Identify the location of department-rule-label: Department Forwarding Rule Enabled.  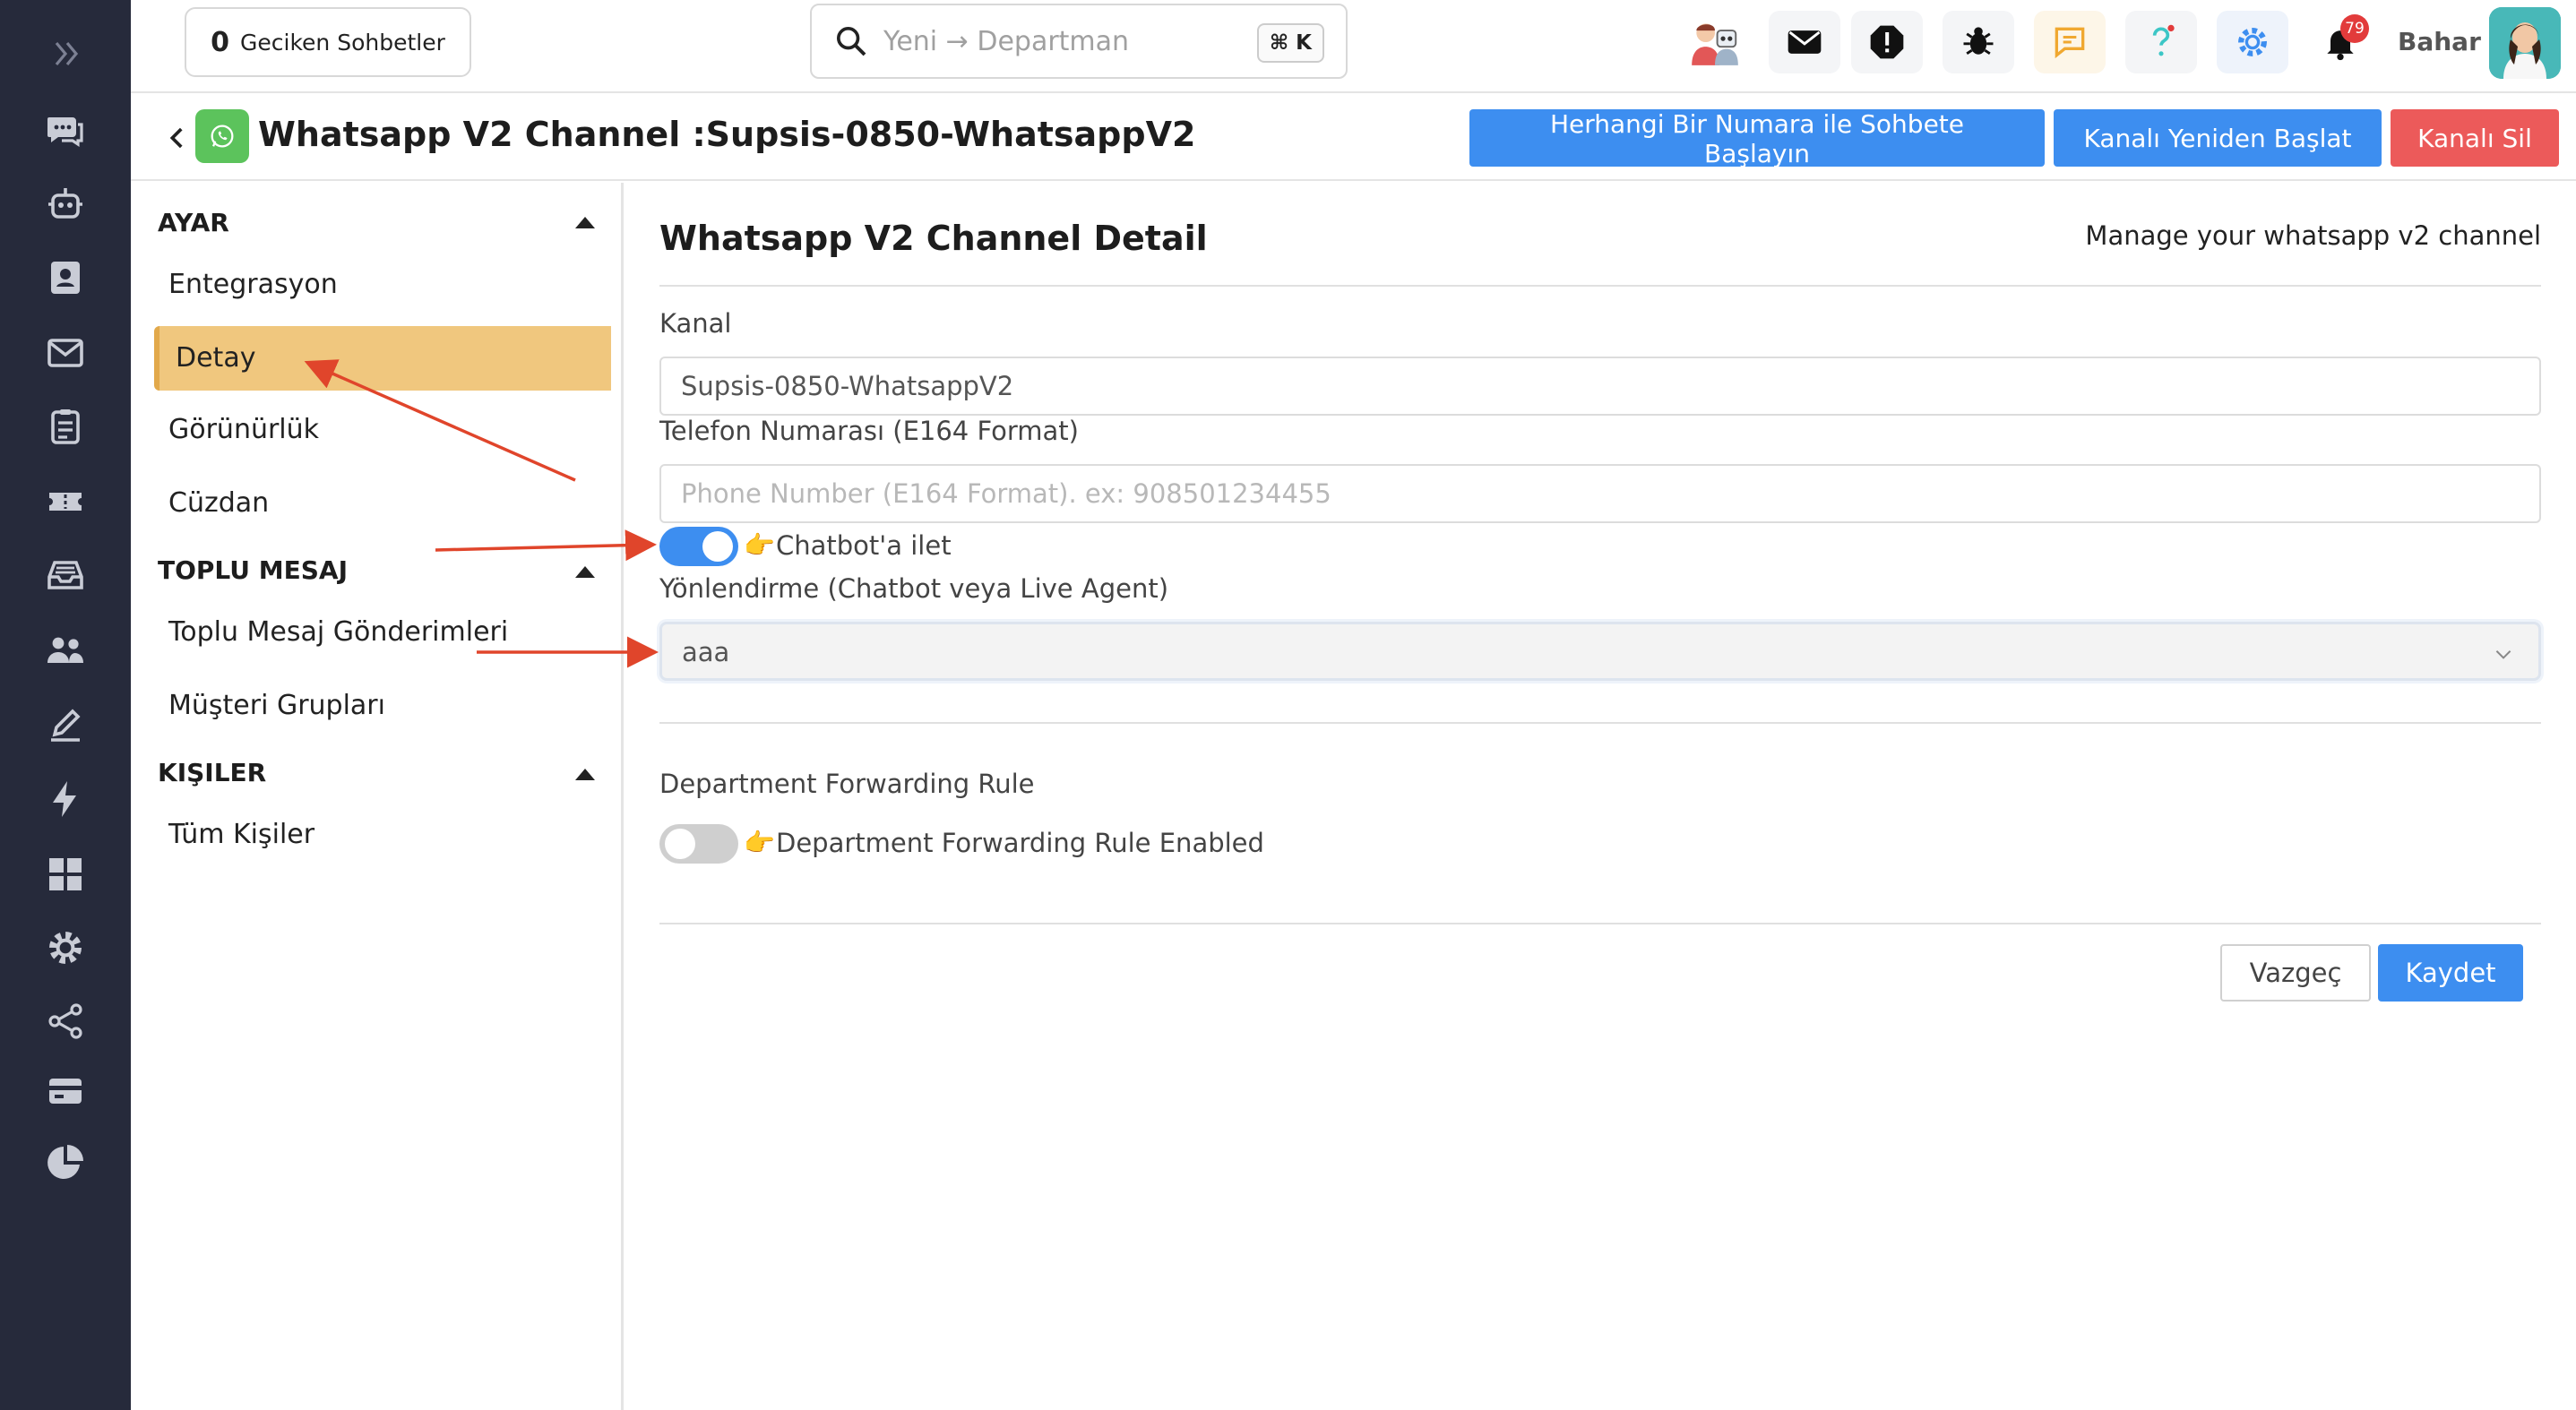
(1020, 843).